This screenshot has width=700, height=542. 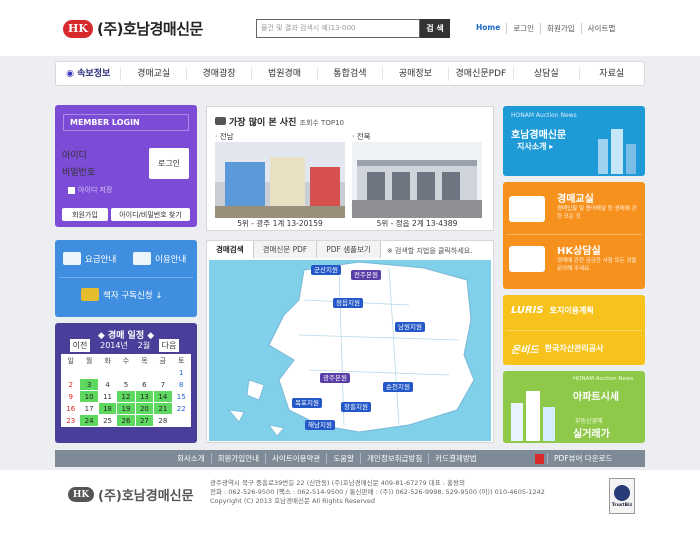 What do you see at coordinates (394, 458) in the screenshot?
I see `footer-link-privacy: 개인정보취급방침` at bounding box center [394, 458].